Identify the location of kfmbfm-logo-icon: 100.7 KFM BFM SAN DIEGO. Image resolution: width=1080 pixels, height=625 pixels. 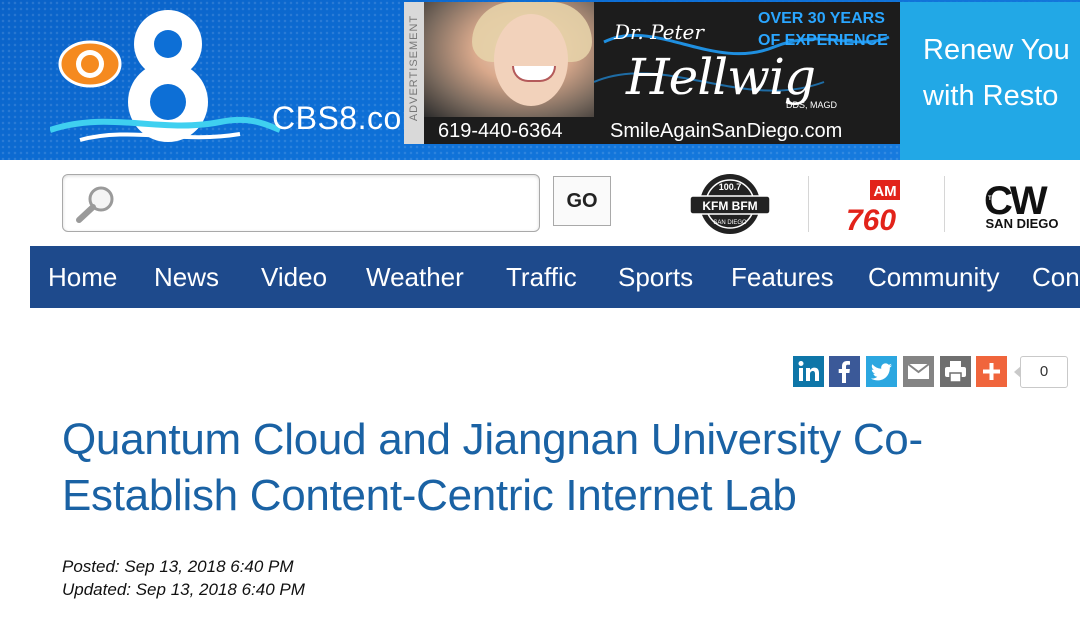
(730, 204).